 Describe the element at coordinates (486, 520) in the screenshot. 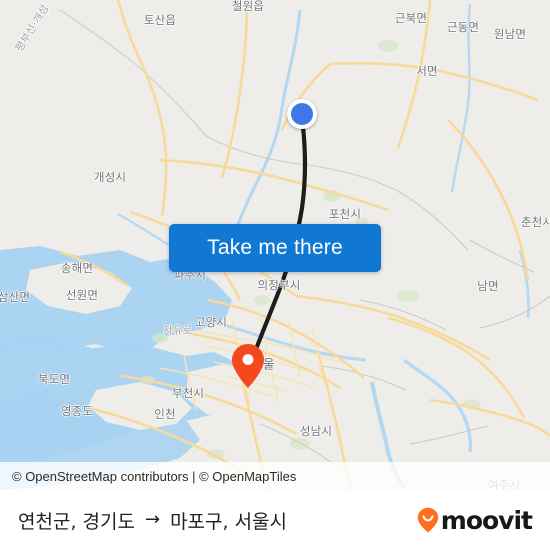

I see `moovit-wordmark: moovit` at that location.